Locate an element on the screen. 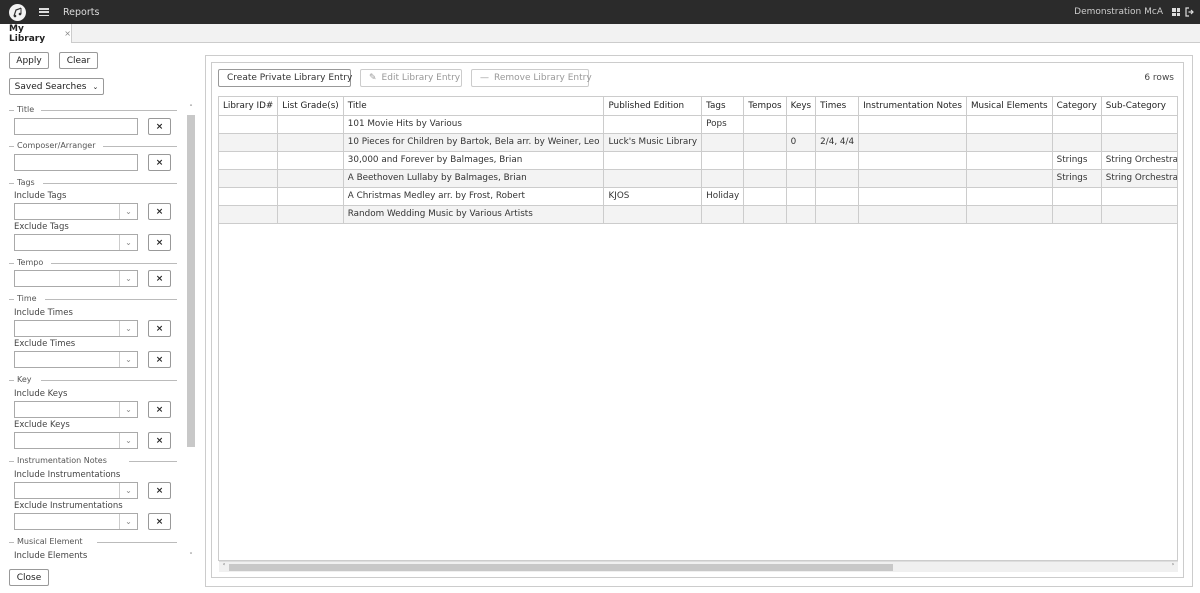 This screenshot has width=1200, height=593. clear-title-button: × is located at coordinates (159, 126).